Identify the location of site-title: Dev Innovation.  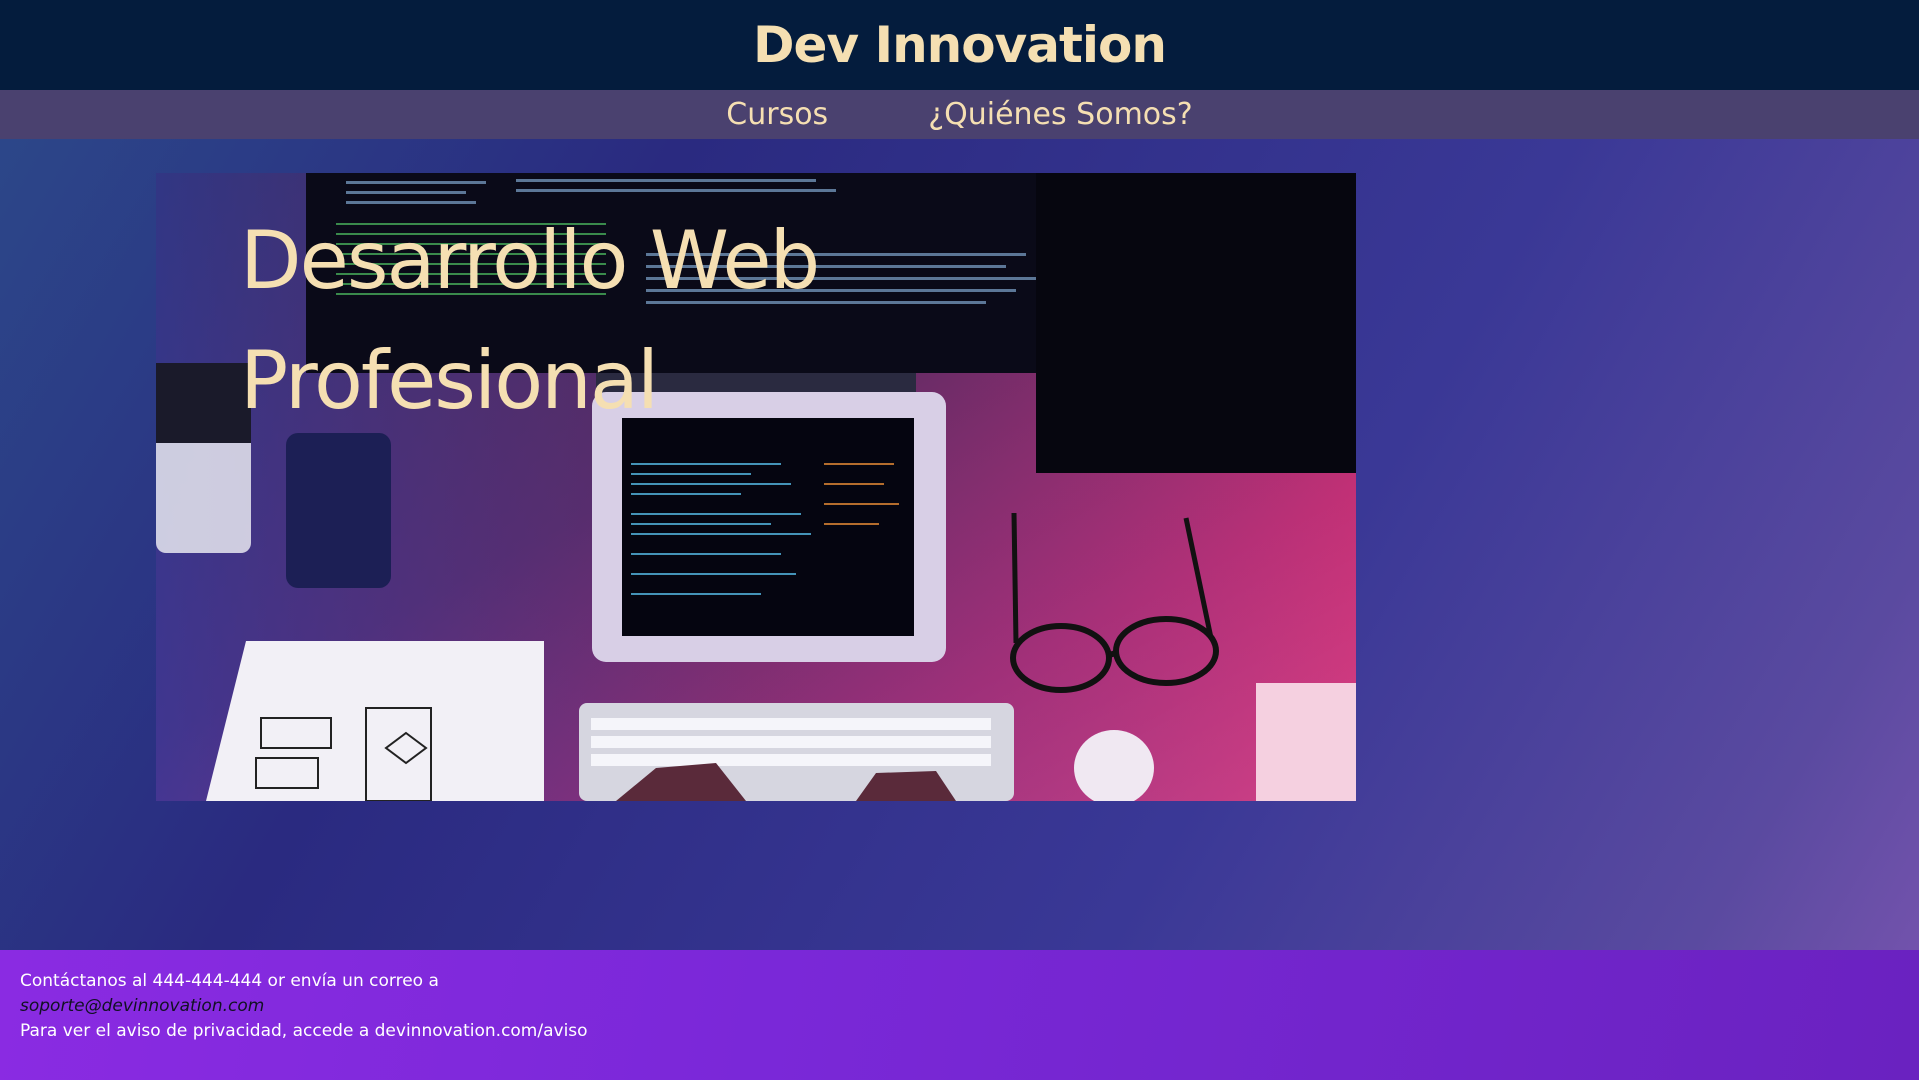
(960, 45).